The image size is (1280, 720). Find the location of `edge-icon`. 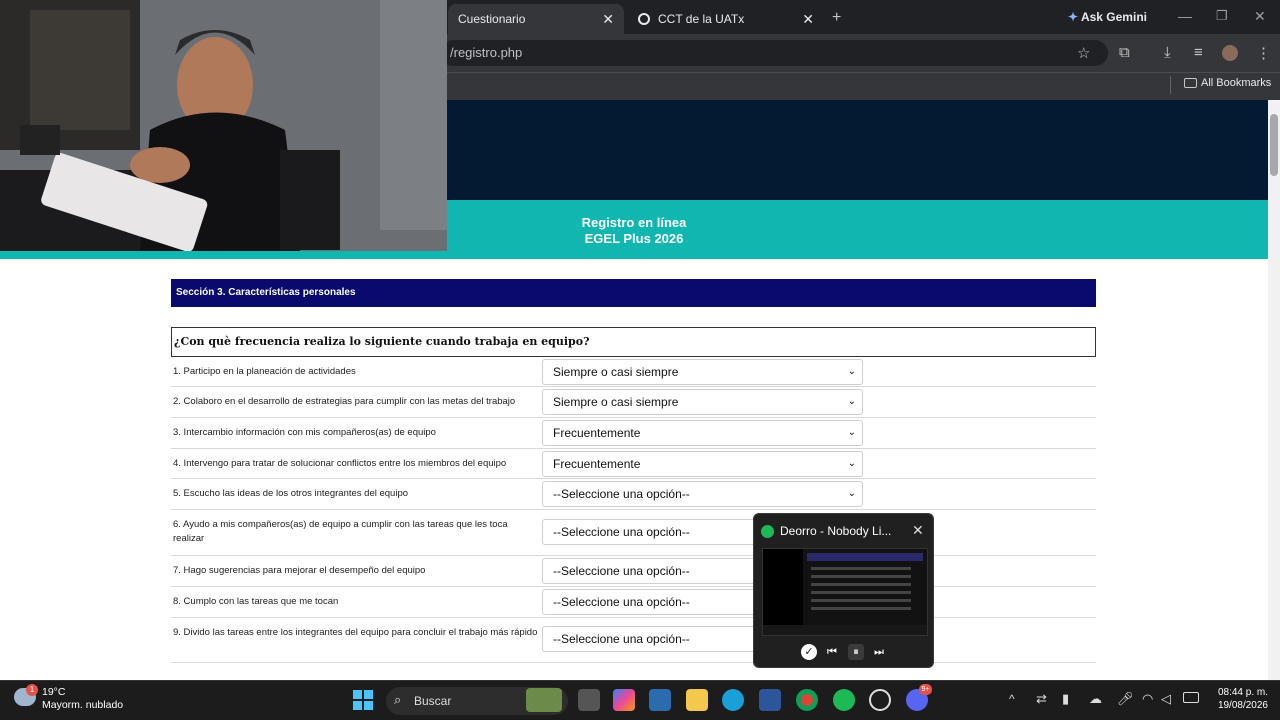

edge-icon is located at coordinates (733, 700).